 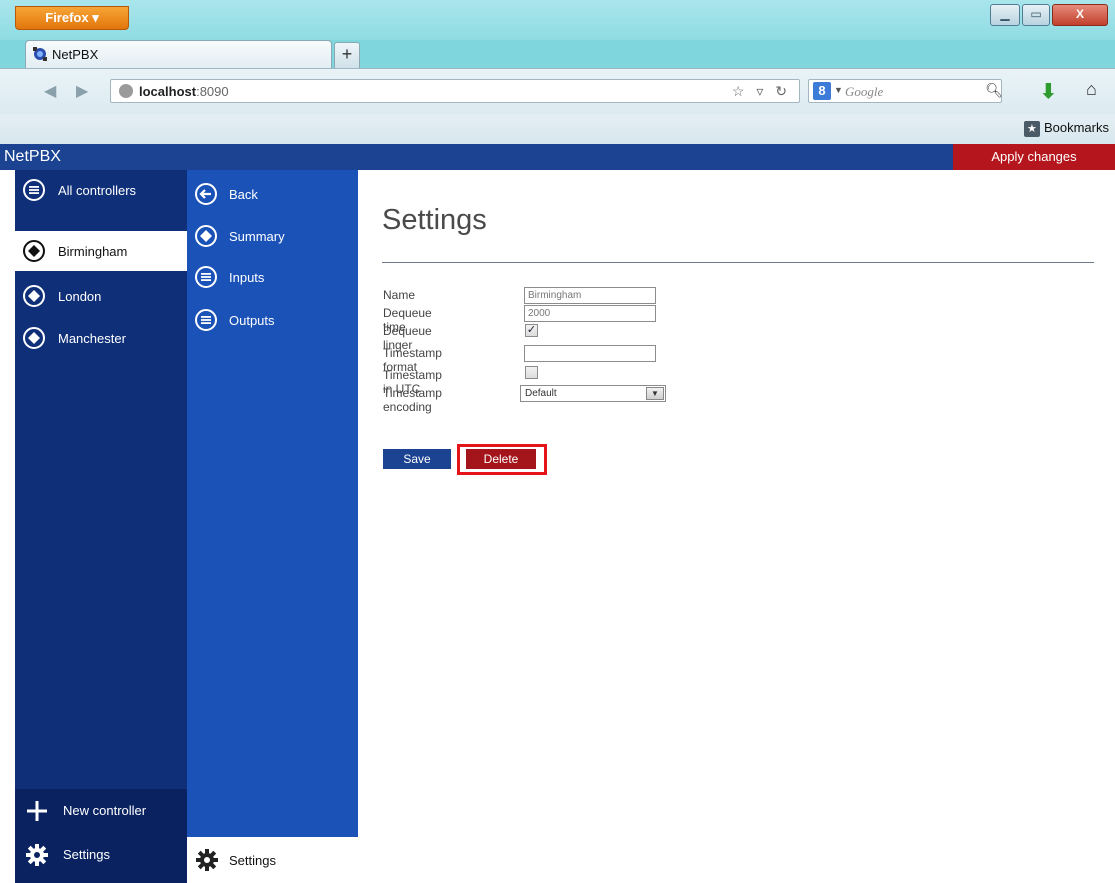 I want to click on delete-button: Delete, so click(x=501, y=459).